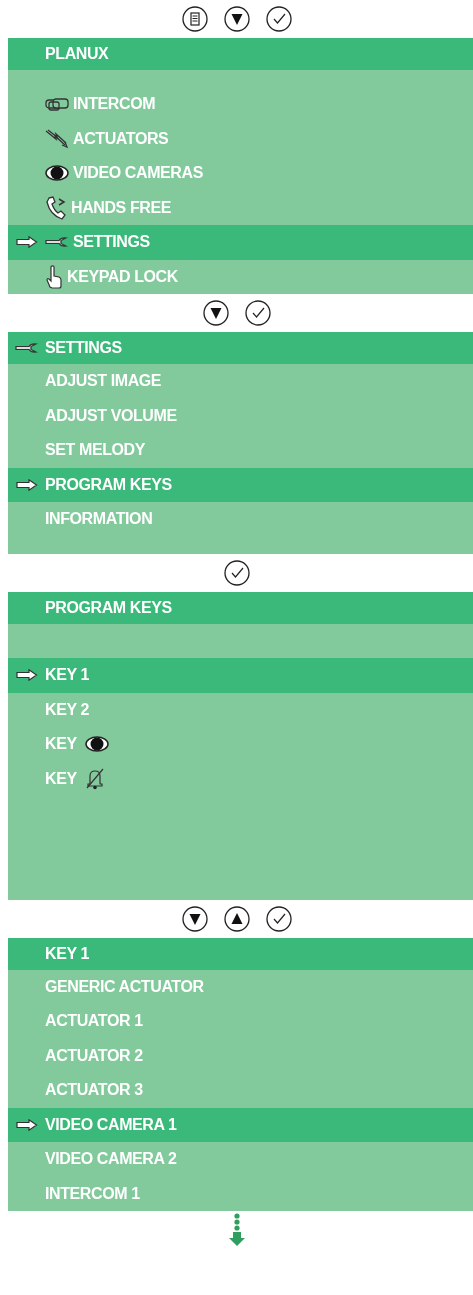  I want to click on menu-item-label: ADJUST IMAGE, so click(103, 381).